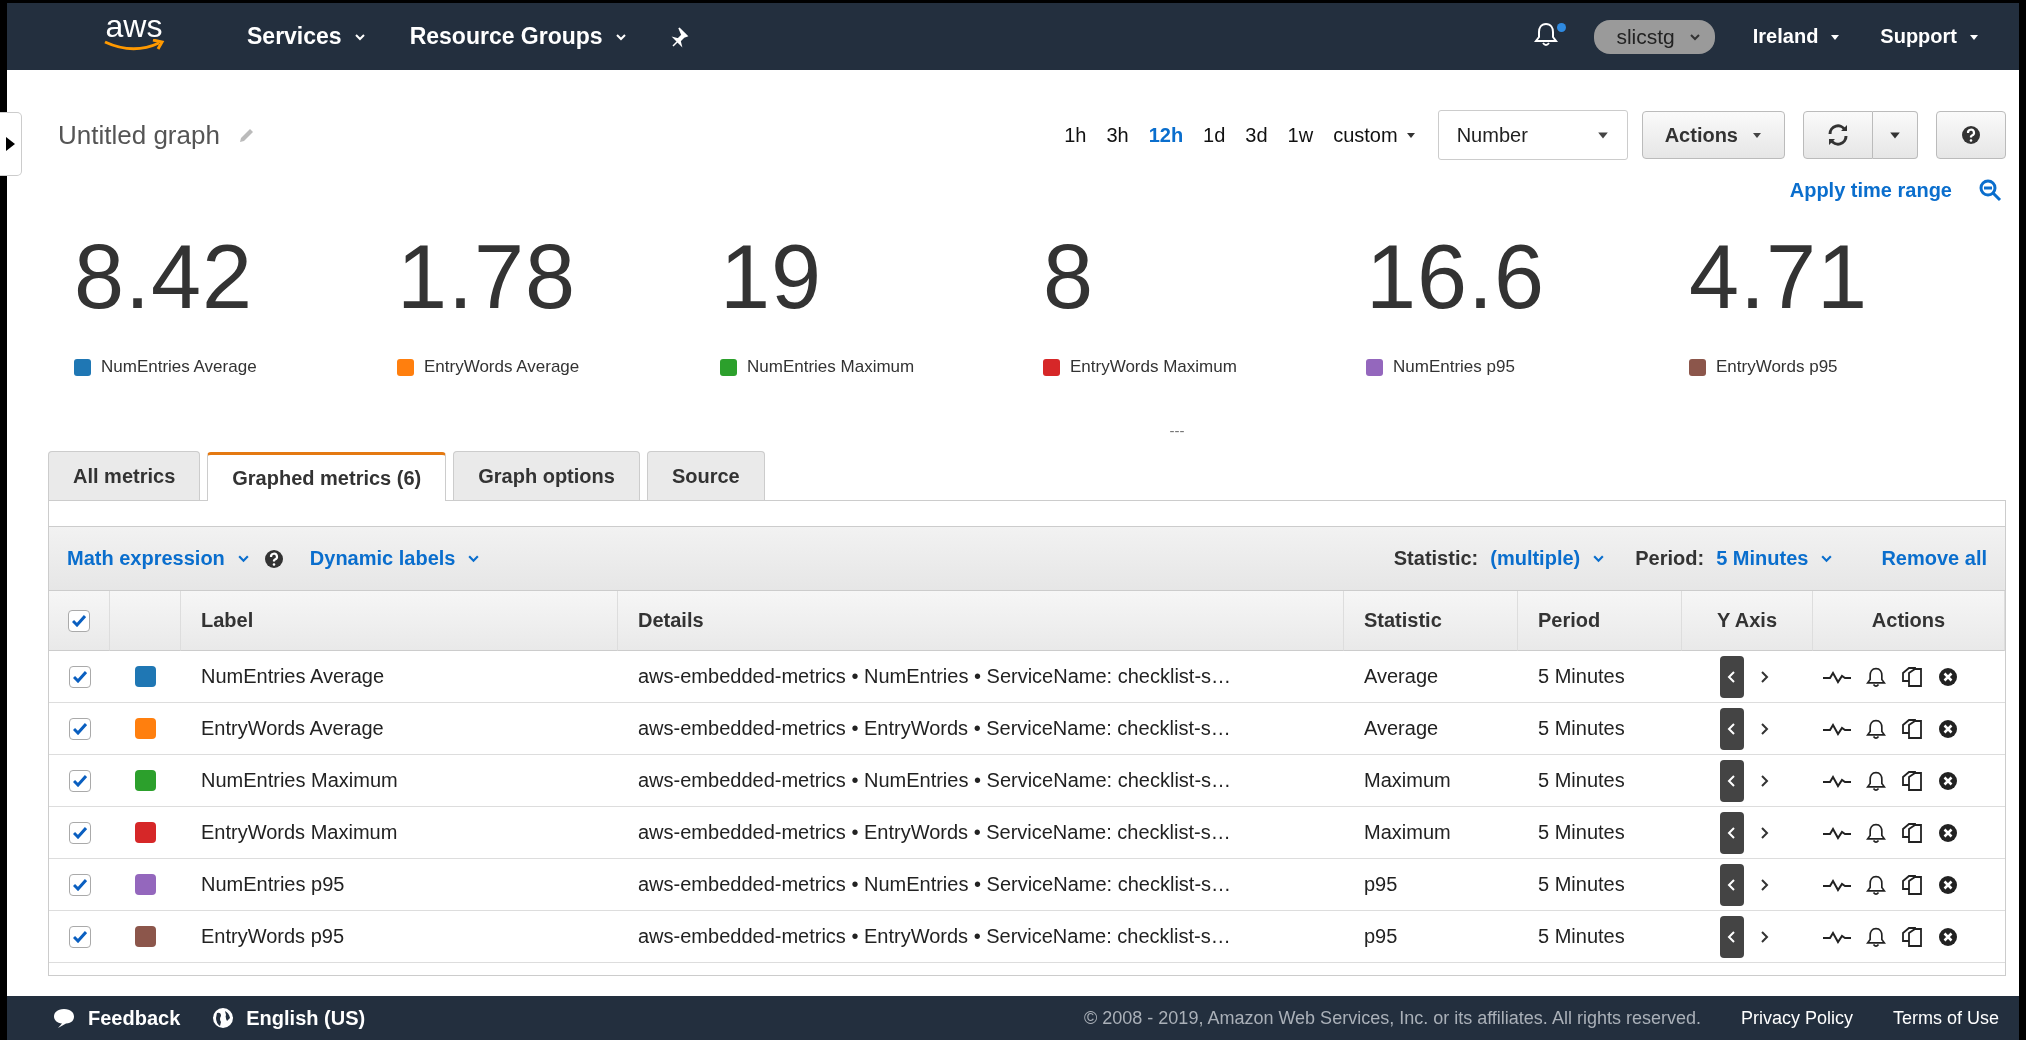 Image resolution: width=2026 pixels, height=1040 pixels. Describe the element at coordinates (1971, 135) in the screenshot. I see `help-button` at that location.